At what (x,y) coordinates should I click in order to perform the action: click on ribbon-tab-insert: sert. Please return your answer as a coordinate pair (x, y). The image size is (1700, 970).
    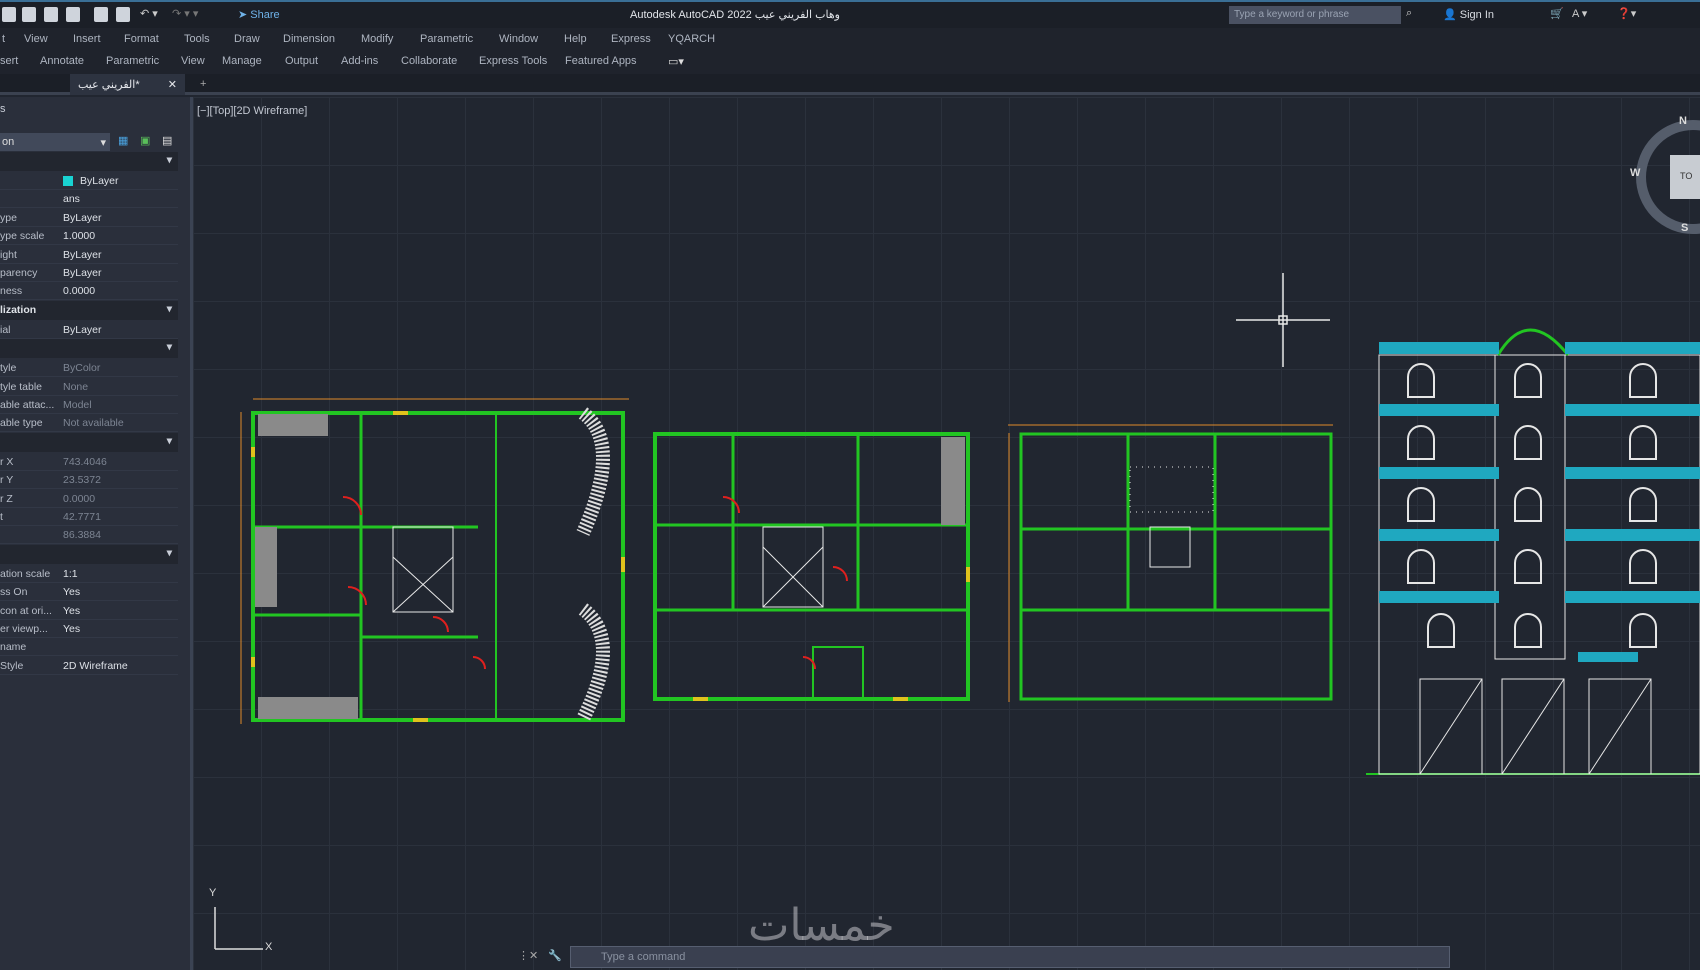
    Looking at the image, I should click on (9, 61).